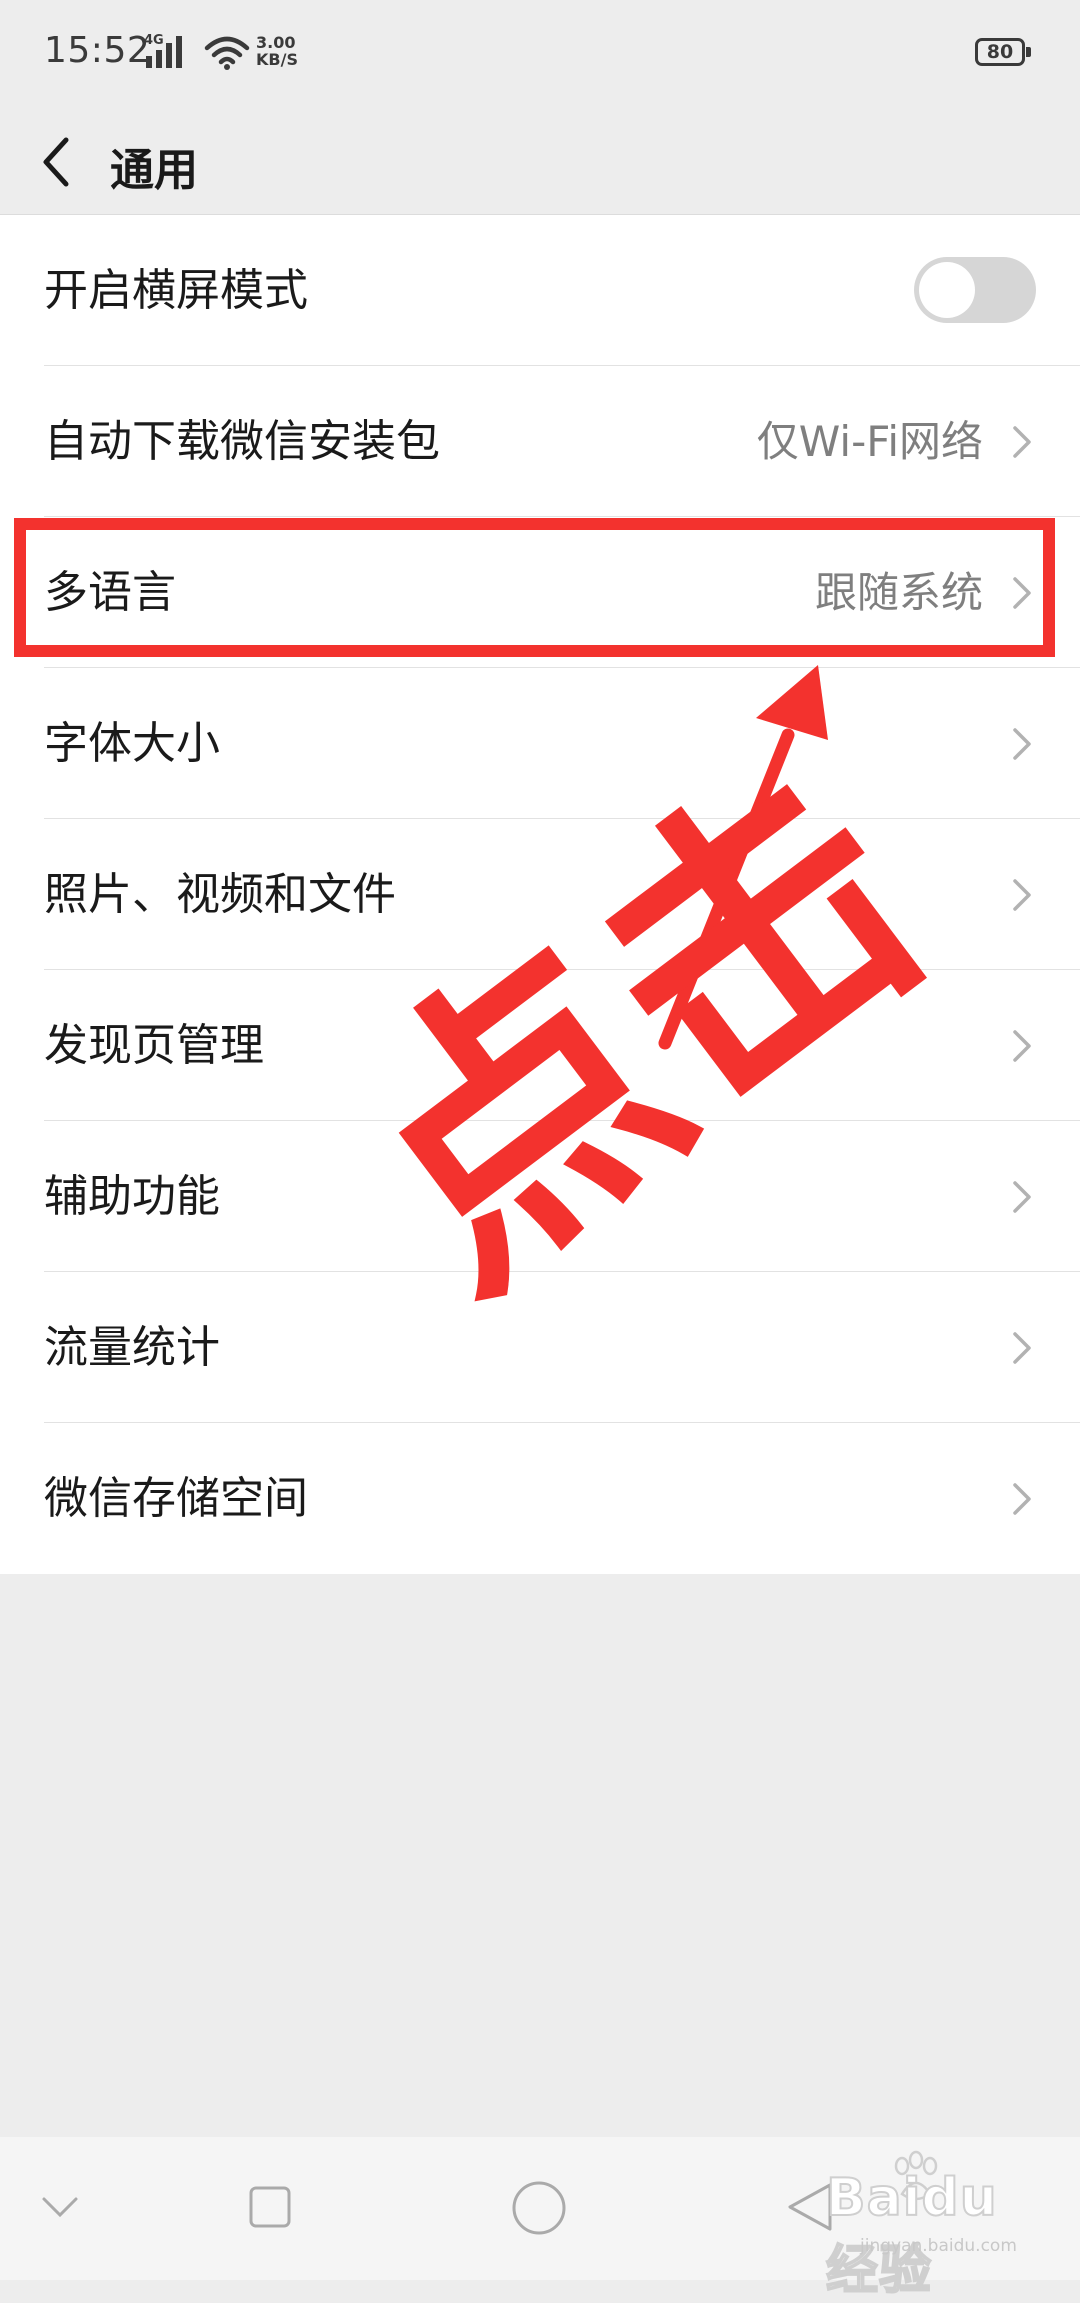 The image size is (1080, 2303). I want to click on setting-label: 微信存储空间, so click(176, 1498).